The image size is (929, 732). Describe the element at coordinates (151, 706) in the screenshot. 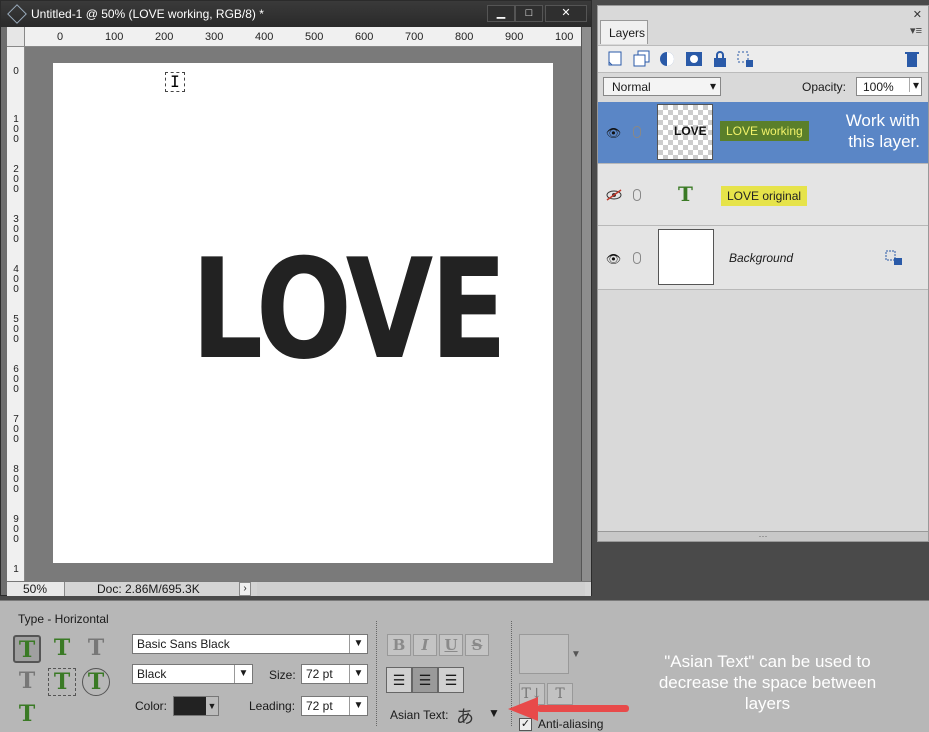

I see `color-label: Color:` at that location.